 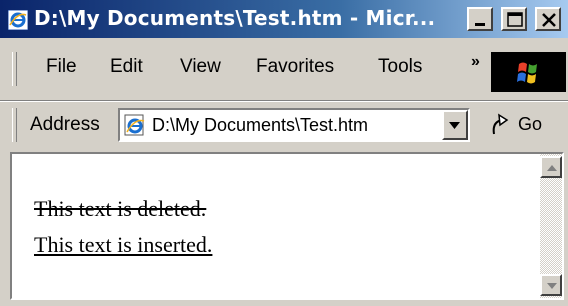 I want to click on address-bar: Address Go, so click(x=284, y=126).